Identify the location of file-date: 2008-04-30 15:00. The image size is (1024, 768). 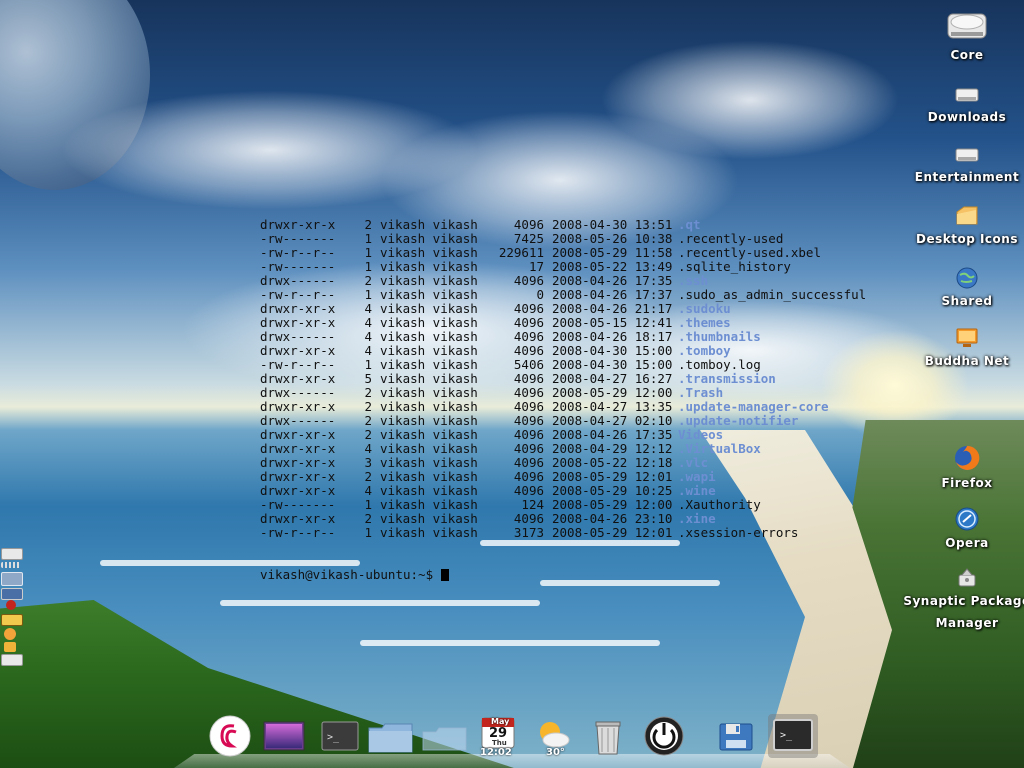
(612, 364).